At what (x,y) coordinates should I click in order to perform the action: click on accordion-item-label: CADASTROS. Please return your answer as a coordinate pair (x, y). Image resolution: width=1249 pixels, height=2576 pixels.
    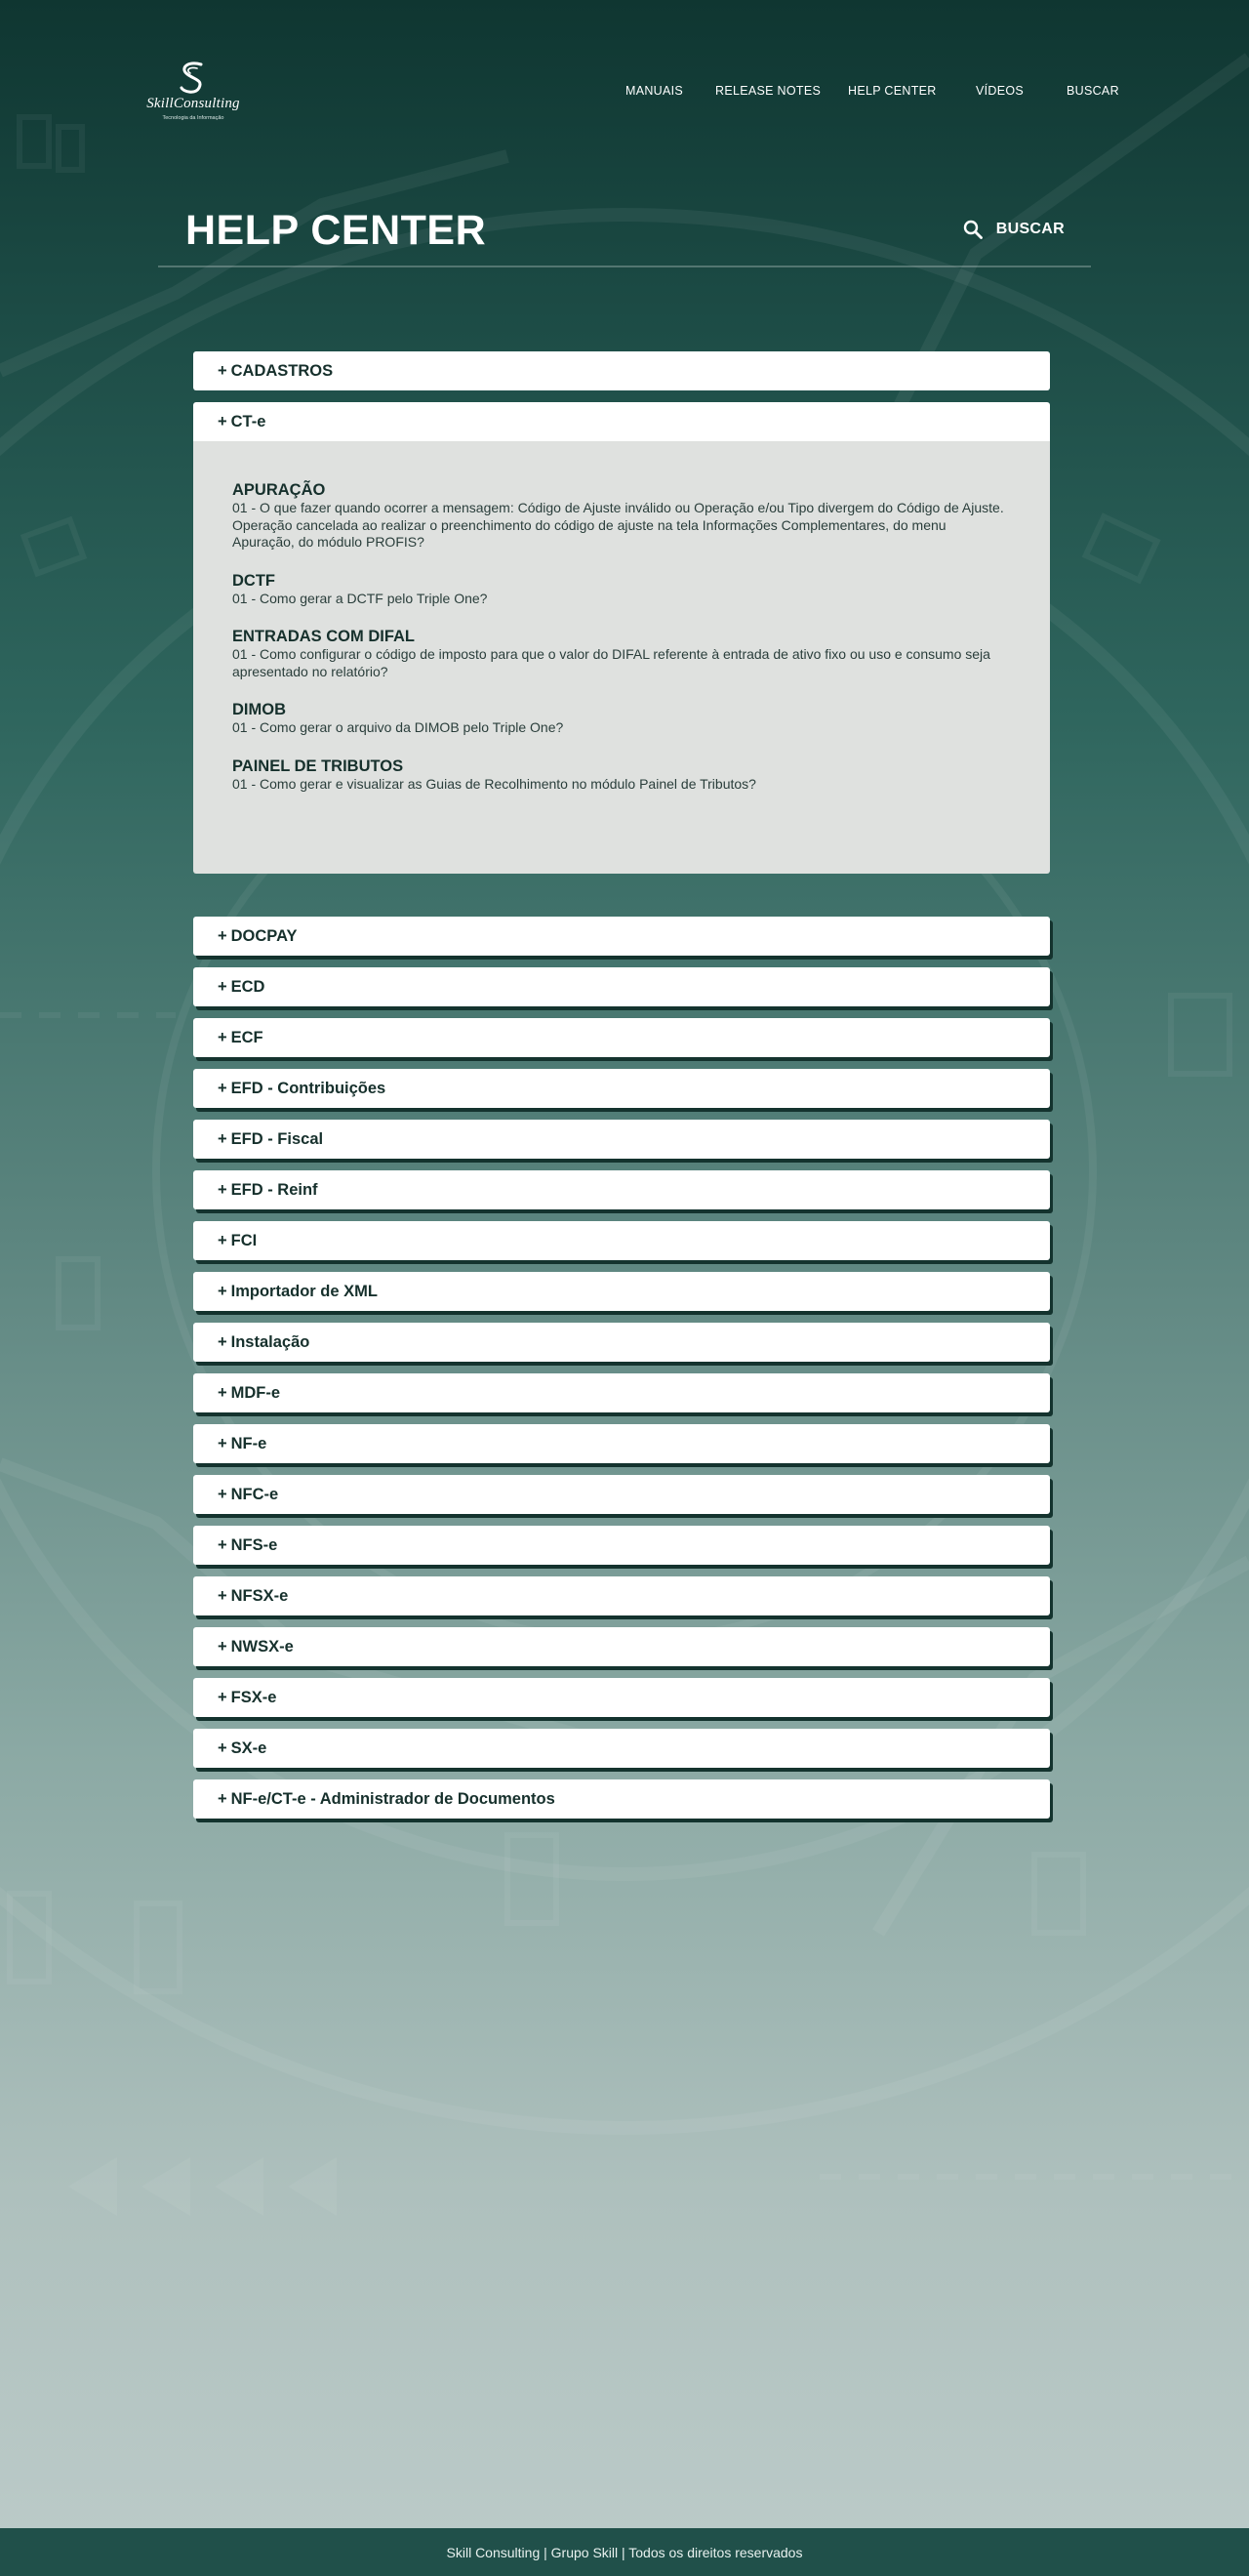
    Looking at the image, I should click on (282, 370).